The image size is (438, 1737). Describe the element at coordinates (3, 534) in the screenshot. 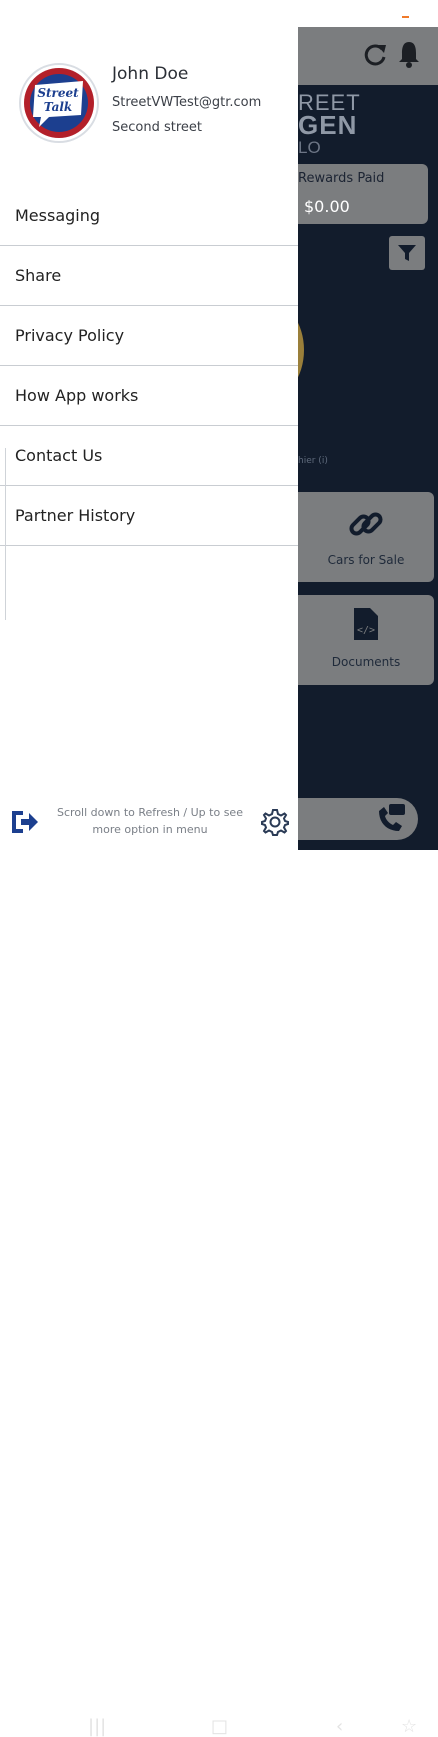

I see `scroll-edge` at that location.